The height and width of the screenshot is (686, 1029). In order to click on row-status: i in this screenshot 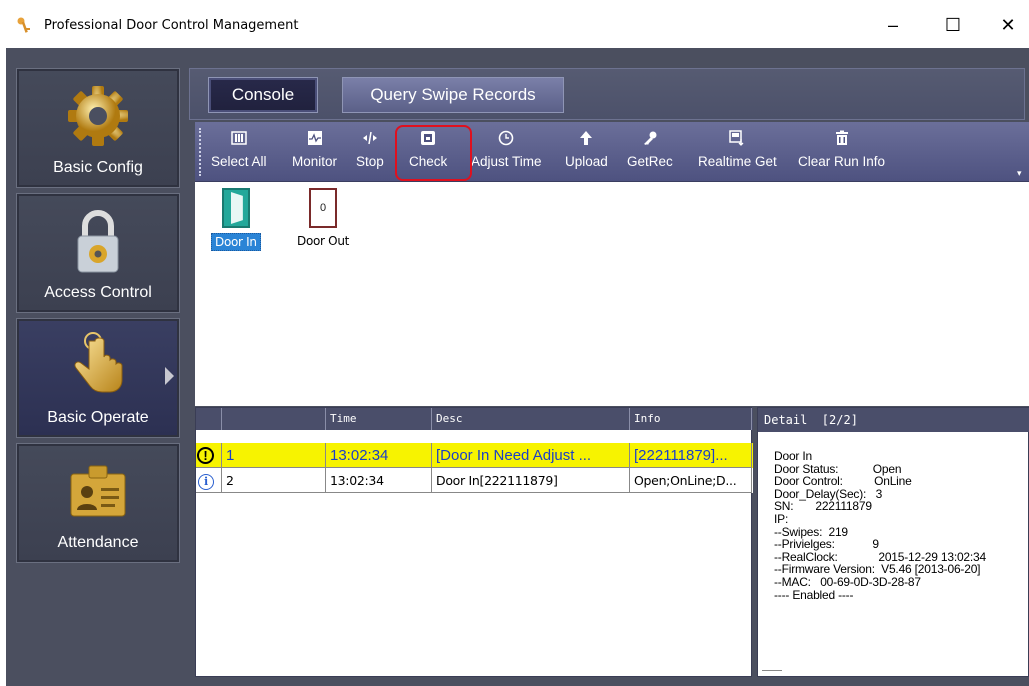, I will do `click(209, 480)`.